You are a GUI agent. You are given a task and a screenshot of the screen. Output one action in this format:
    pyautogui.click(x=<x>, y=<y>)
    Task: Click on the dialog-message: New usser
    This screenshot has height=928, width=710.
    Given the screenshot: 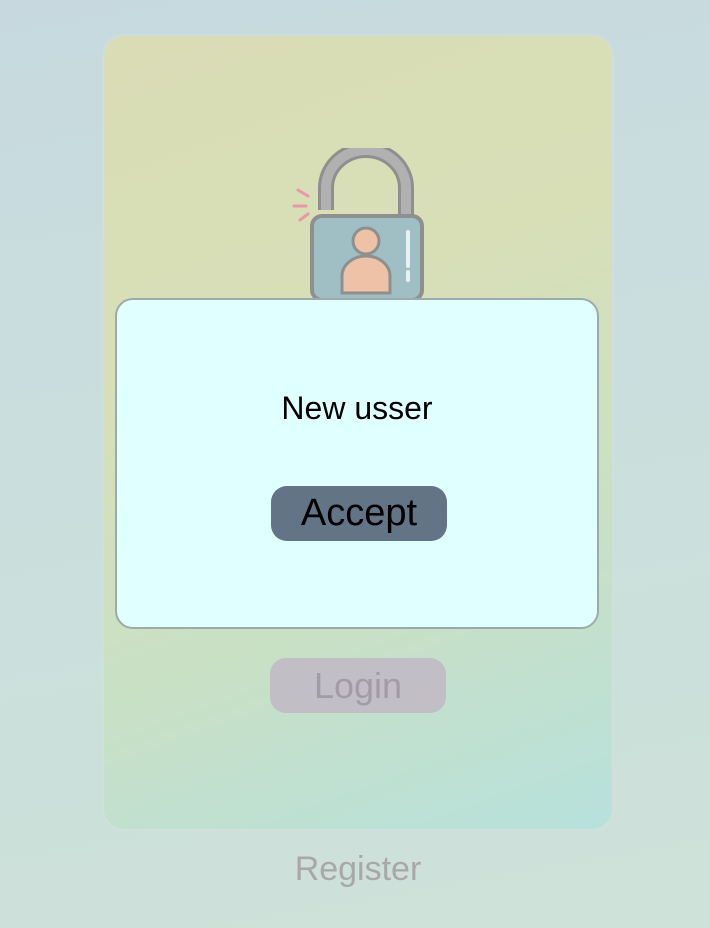 What is the action you would take?
    pyautogui.click(x=357, y=408)
    